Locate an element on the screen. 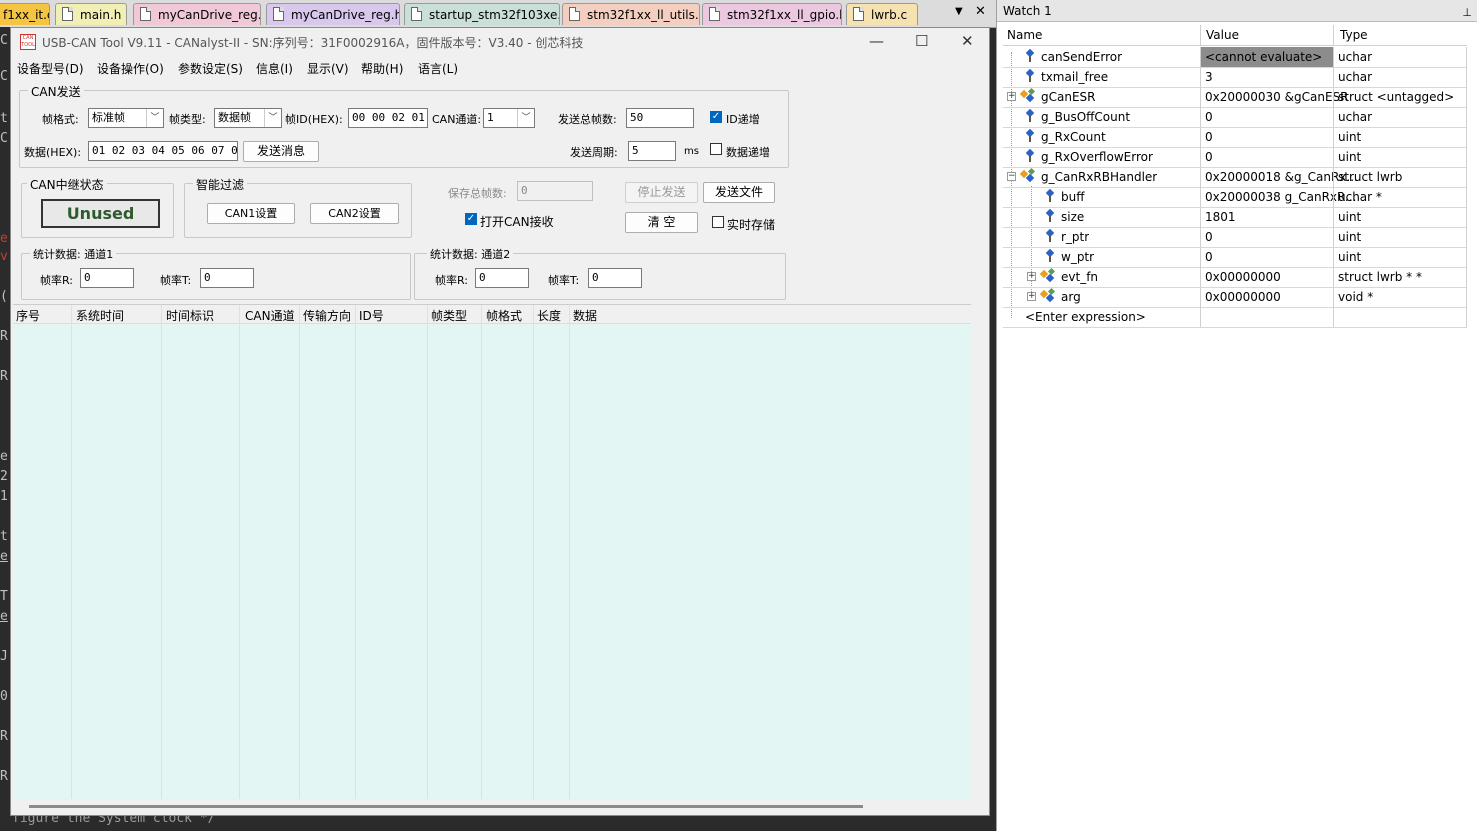  watch-name: gCanESR is located at coordinates (1068, 97).